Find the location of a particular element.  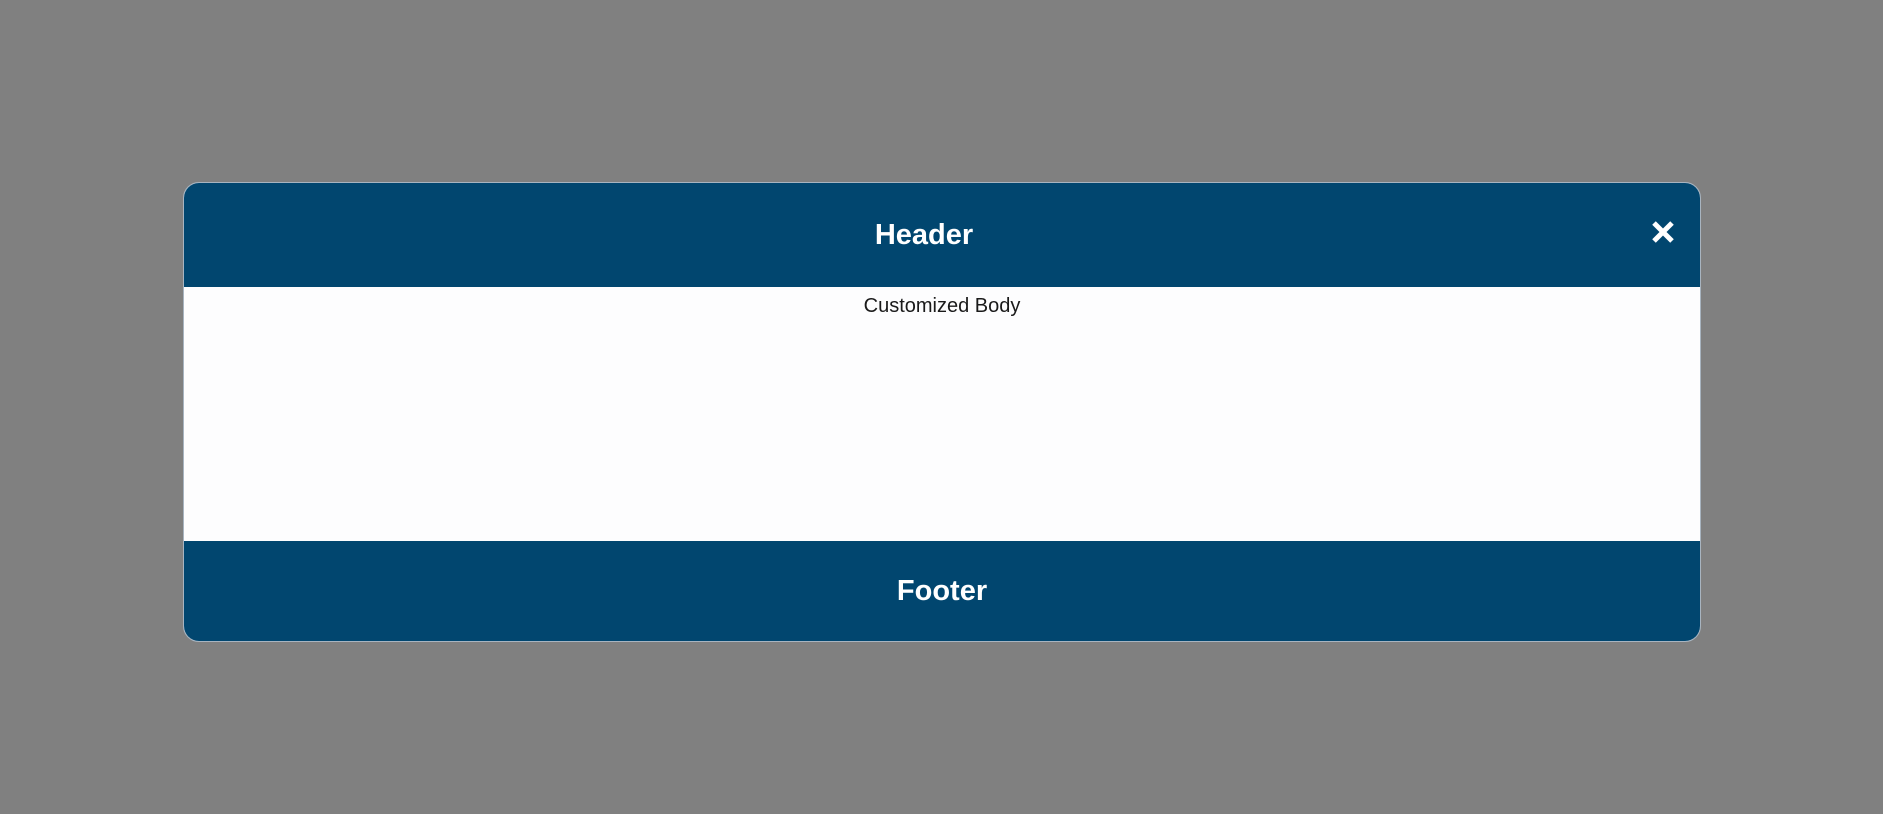

modal-header: Header is located at coordinates (942, 235).